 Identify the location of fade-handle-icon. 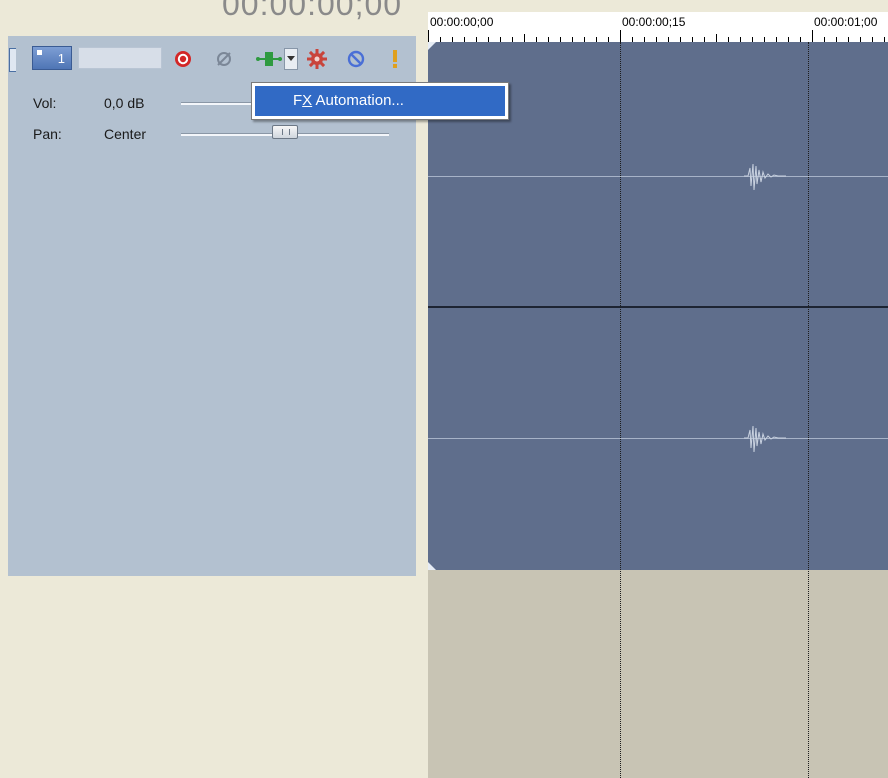
(432, 566).